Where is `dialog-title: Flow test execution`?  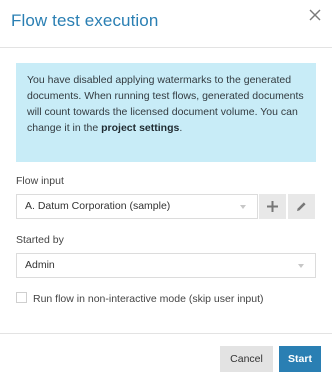
dialog-title: Flow test execution is located at coordinates (85, 20).